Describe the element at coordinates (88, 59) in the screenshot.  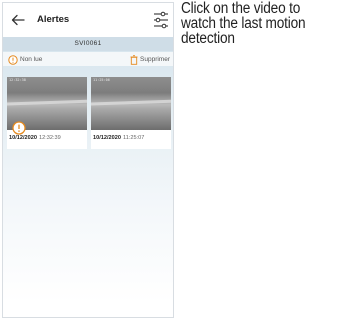
I see `alert-actions-bar: Non lue Supprimer` at that location.